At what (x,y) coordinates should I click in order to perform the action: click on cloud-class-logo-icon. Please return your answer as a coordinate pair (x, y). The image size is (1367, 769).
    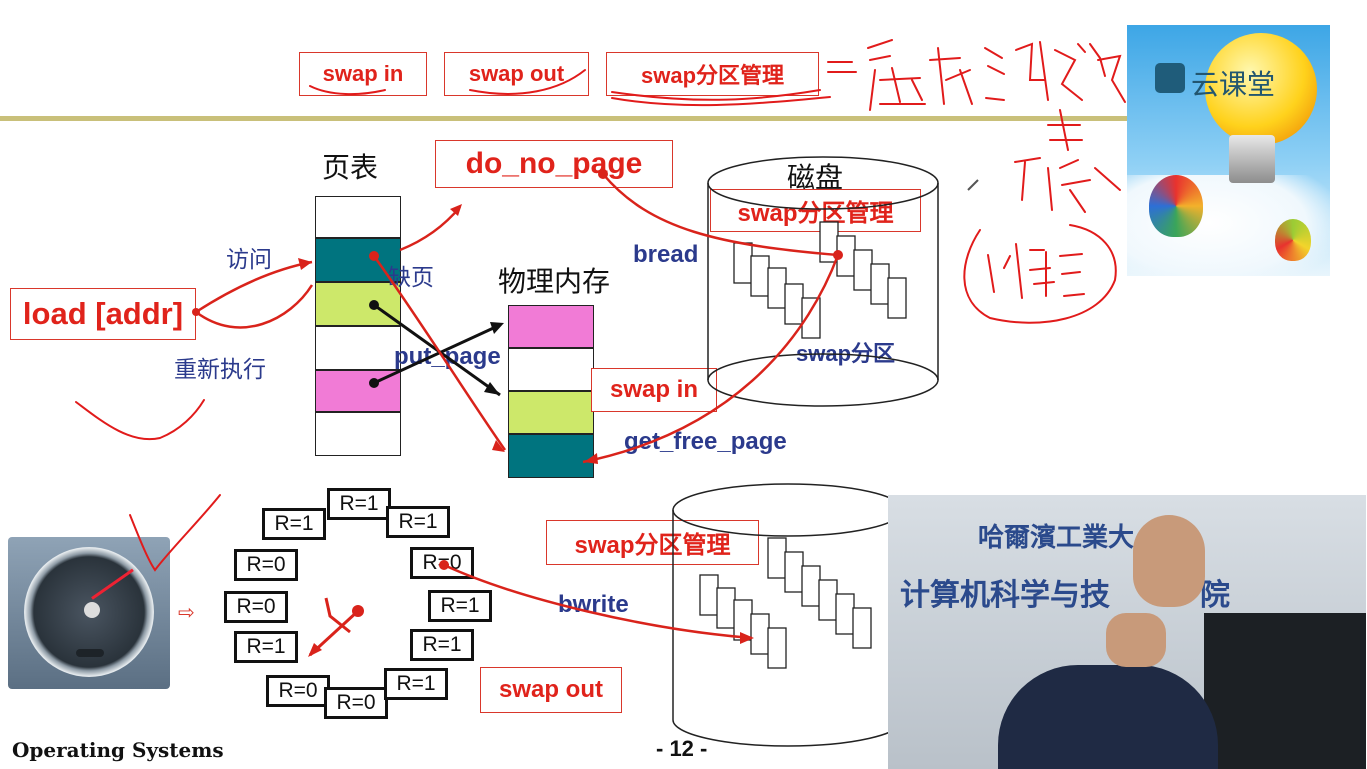
    Looking at the image, I should click on (1170, 78).